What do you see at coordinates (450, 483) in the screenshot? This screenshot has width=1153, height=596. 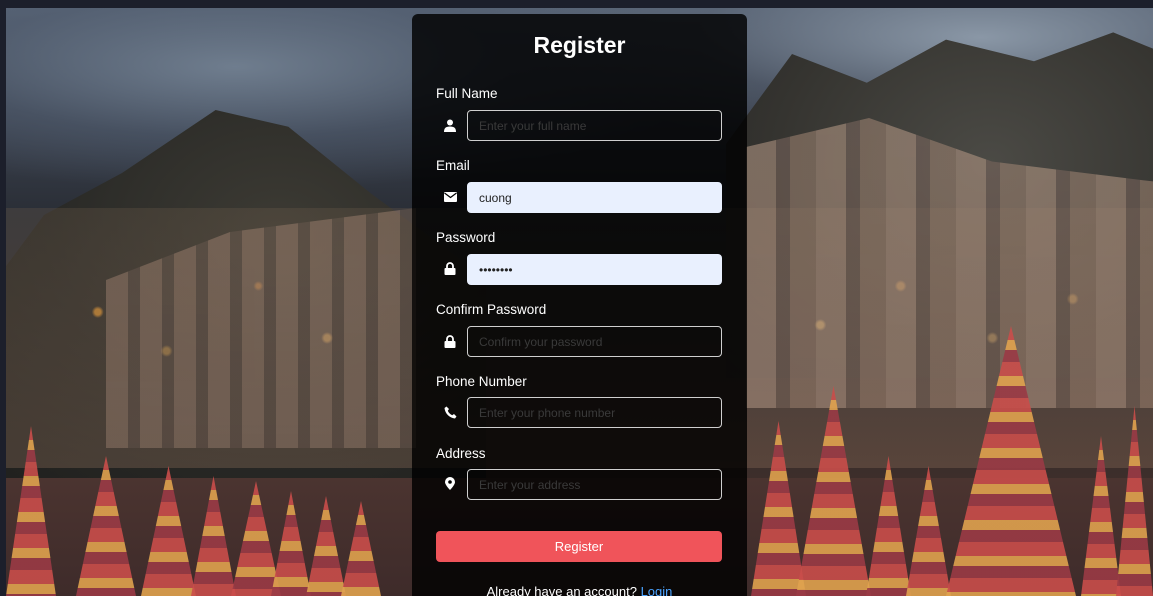 I see `map-pin-icon` at bounding box center [450, 483].